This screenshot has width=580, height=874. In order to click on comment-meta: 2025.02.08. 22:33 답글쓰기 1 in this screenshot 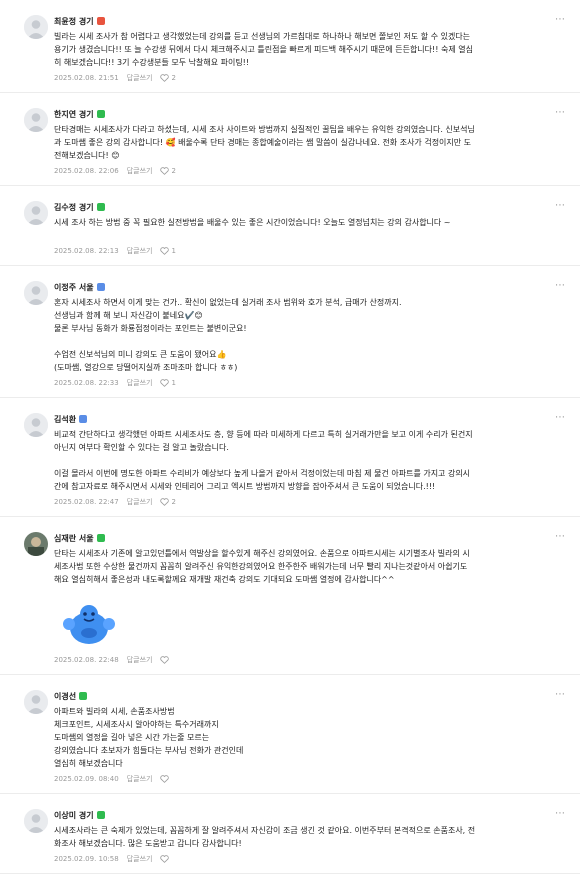, I will do `click(297, 383)`.